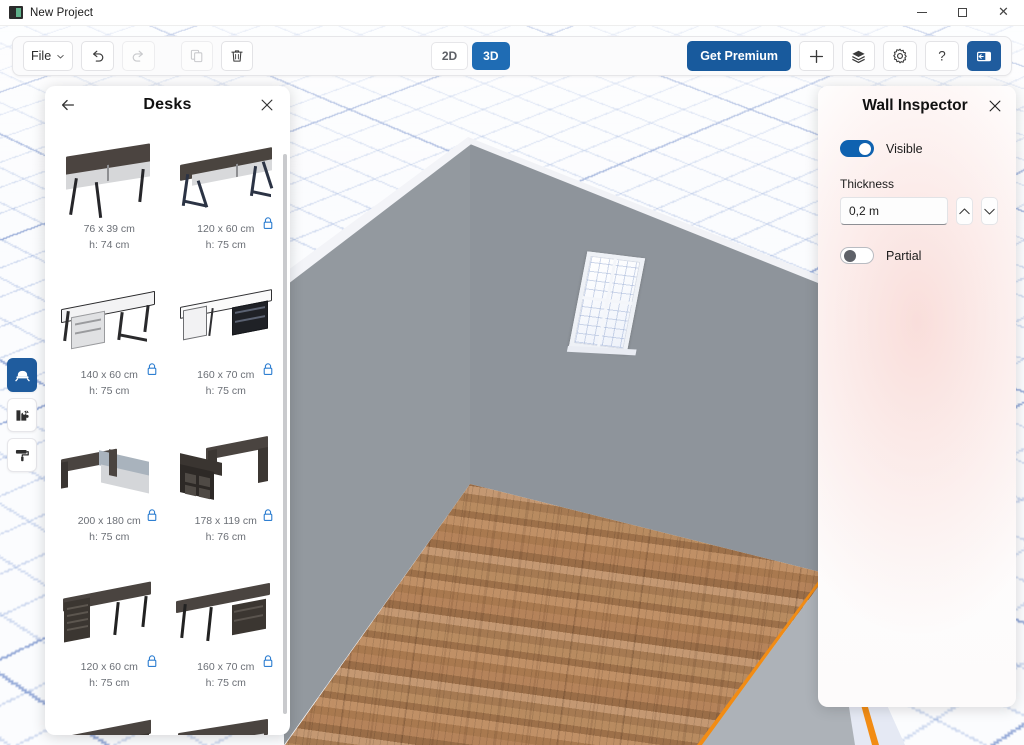  What do you see at coordinates (62, 12) in the screenshot?
I see `window-title: New Project` at bounding box center [62, 12].